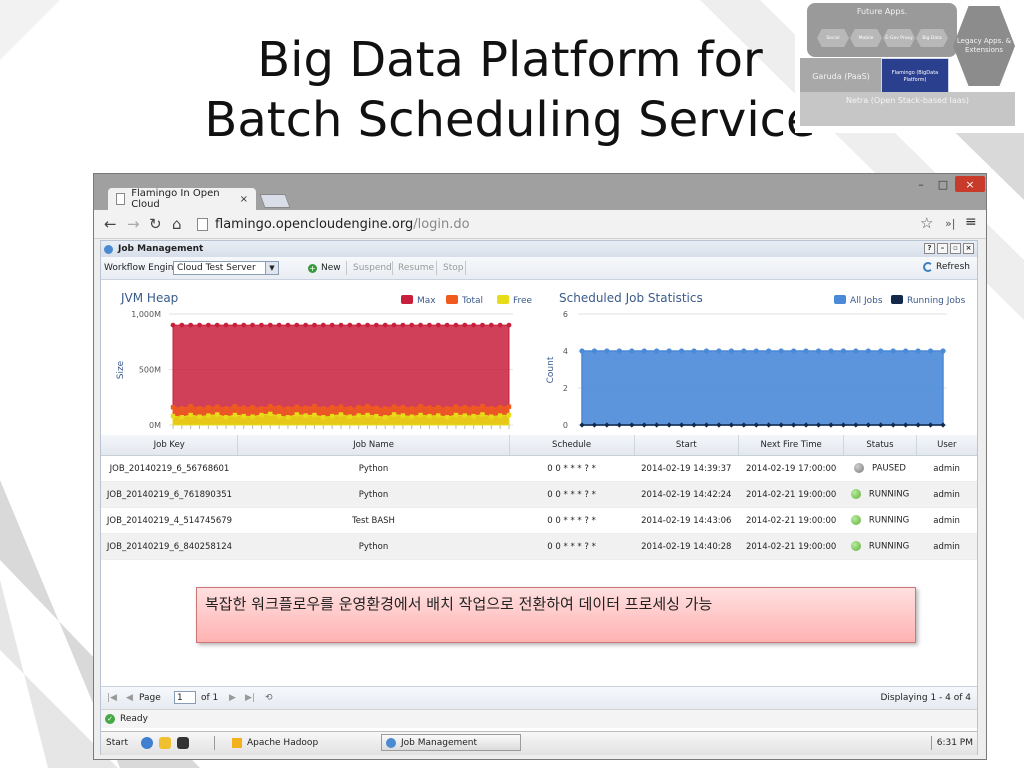 Image resolution: width=1024 pixels, height=768 pixels. I want to click on col-status: Status, so click(880, 445).